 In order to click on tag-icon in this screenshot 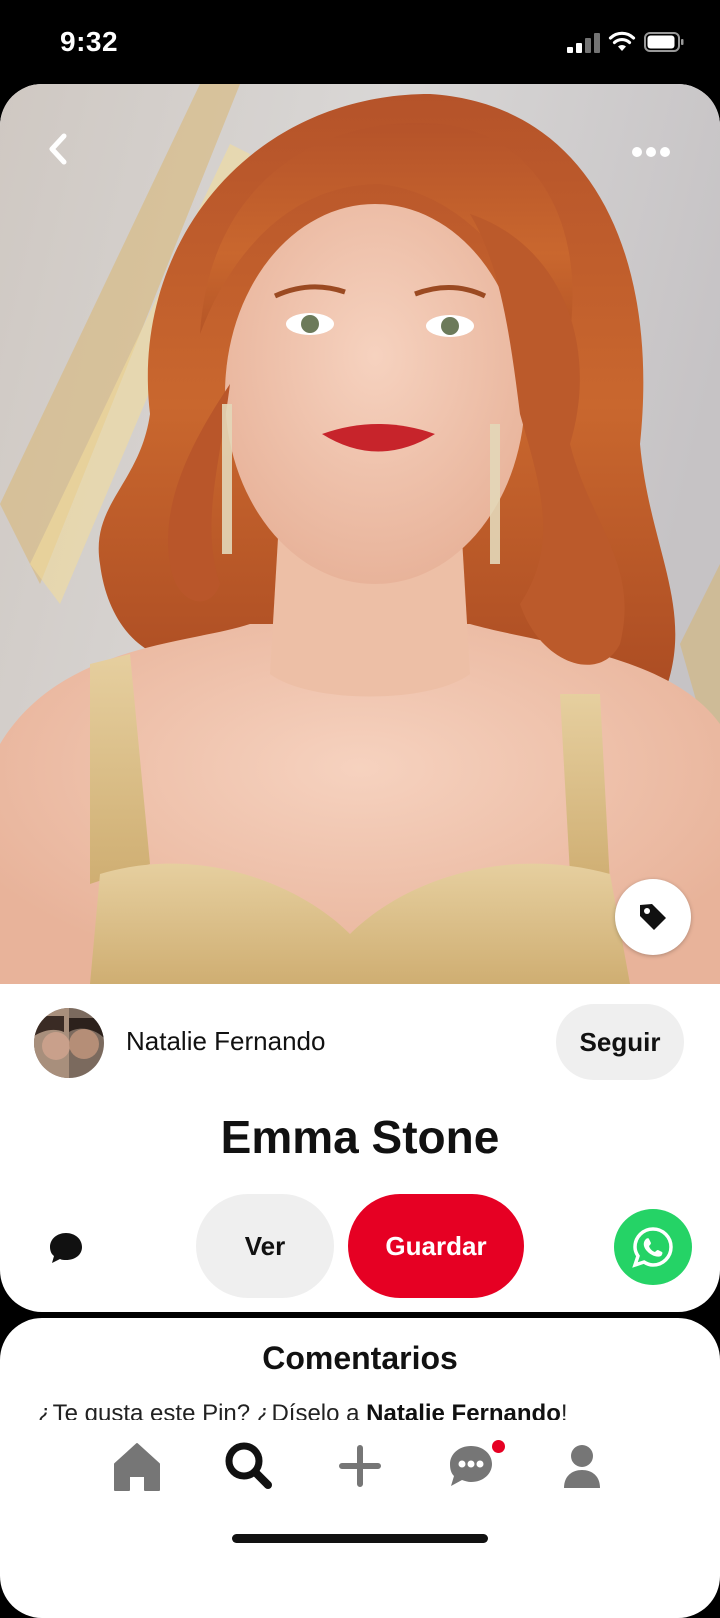, I will do `click(653, 917)`.